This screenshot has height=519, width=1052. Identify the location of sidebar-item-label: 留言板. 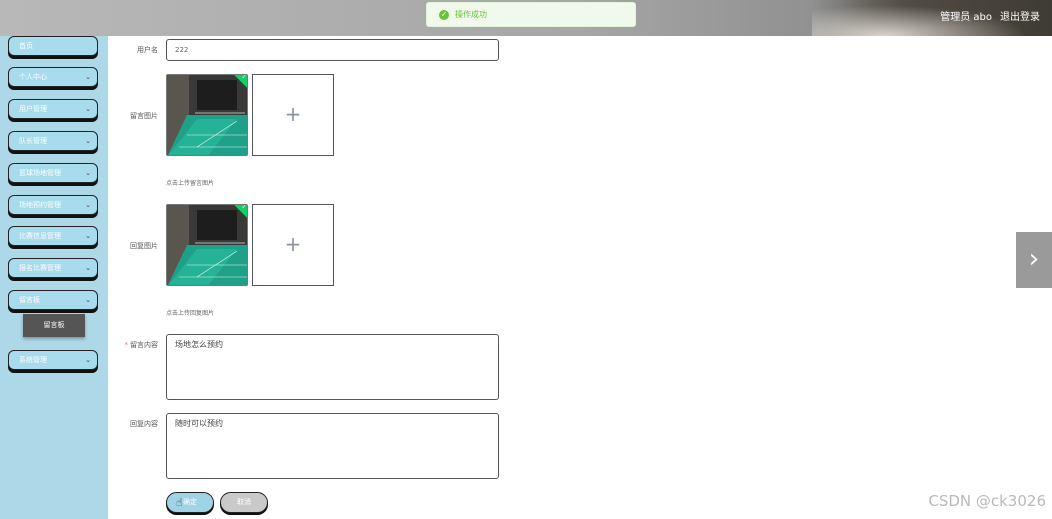
(29, 300).